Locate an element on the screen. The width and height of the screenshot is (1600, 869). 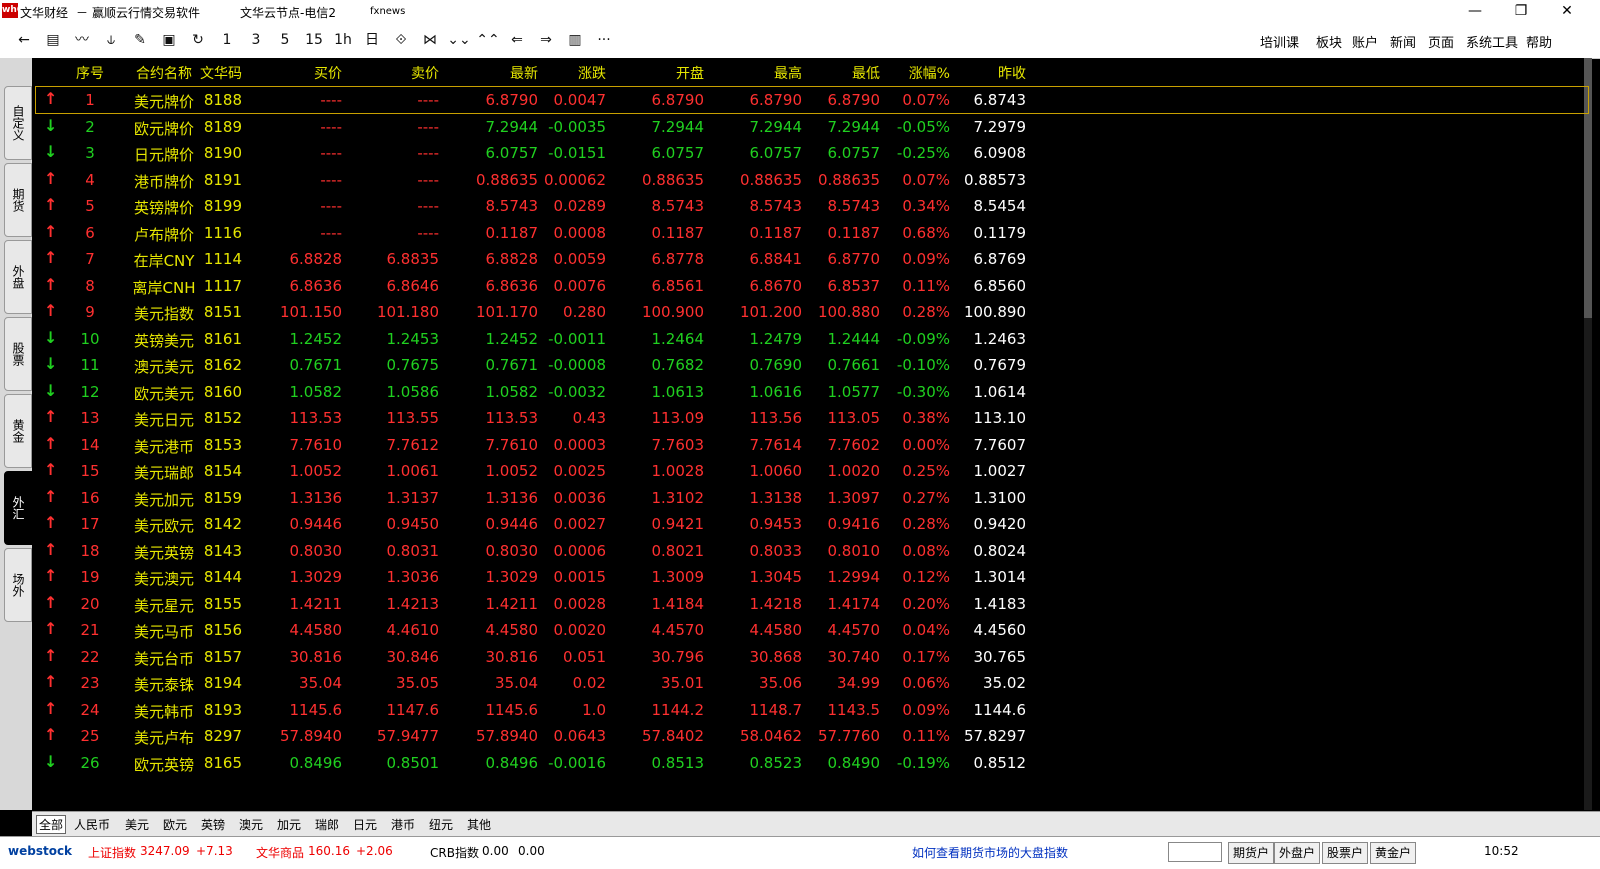
filter-tab-7: 瑞郎 is located at coordinates (327, 824).